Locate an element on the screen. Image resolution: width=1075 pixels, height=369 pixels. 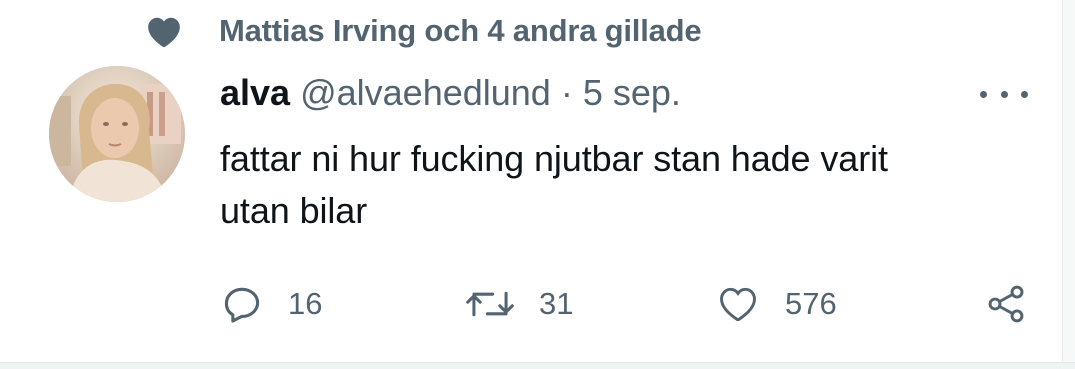
like-count: 576 is located at coordinates (811, 303).